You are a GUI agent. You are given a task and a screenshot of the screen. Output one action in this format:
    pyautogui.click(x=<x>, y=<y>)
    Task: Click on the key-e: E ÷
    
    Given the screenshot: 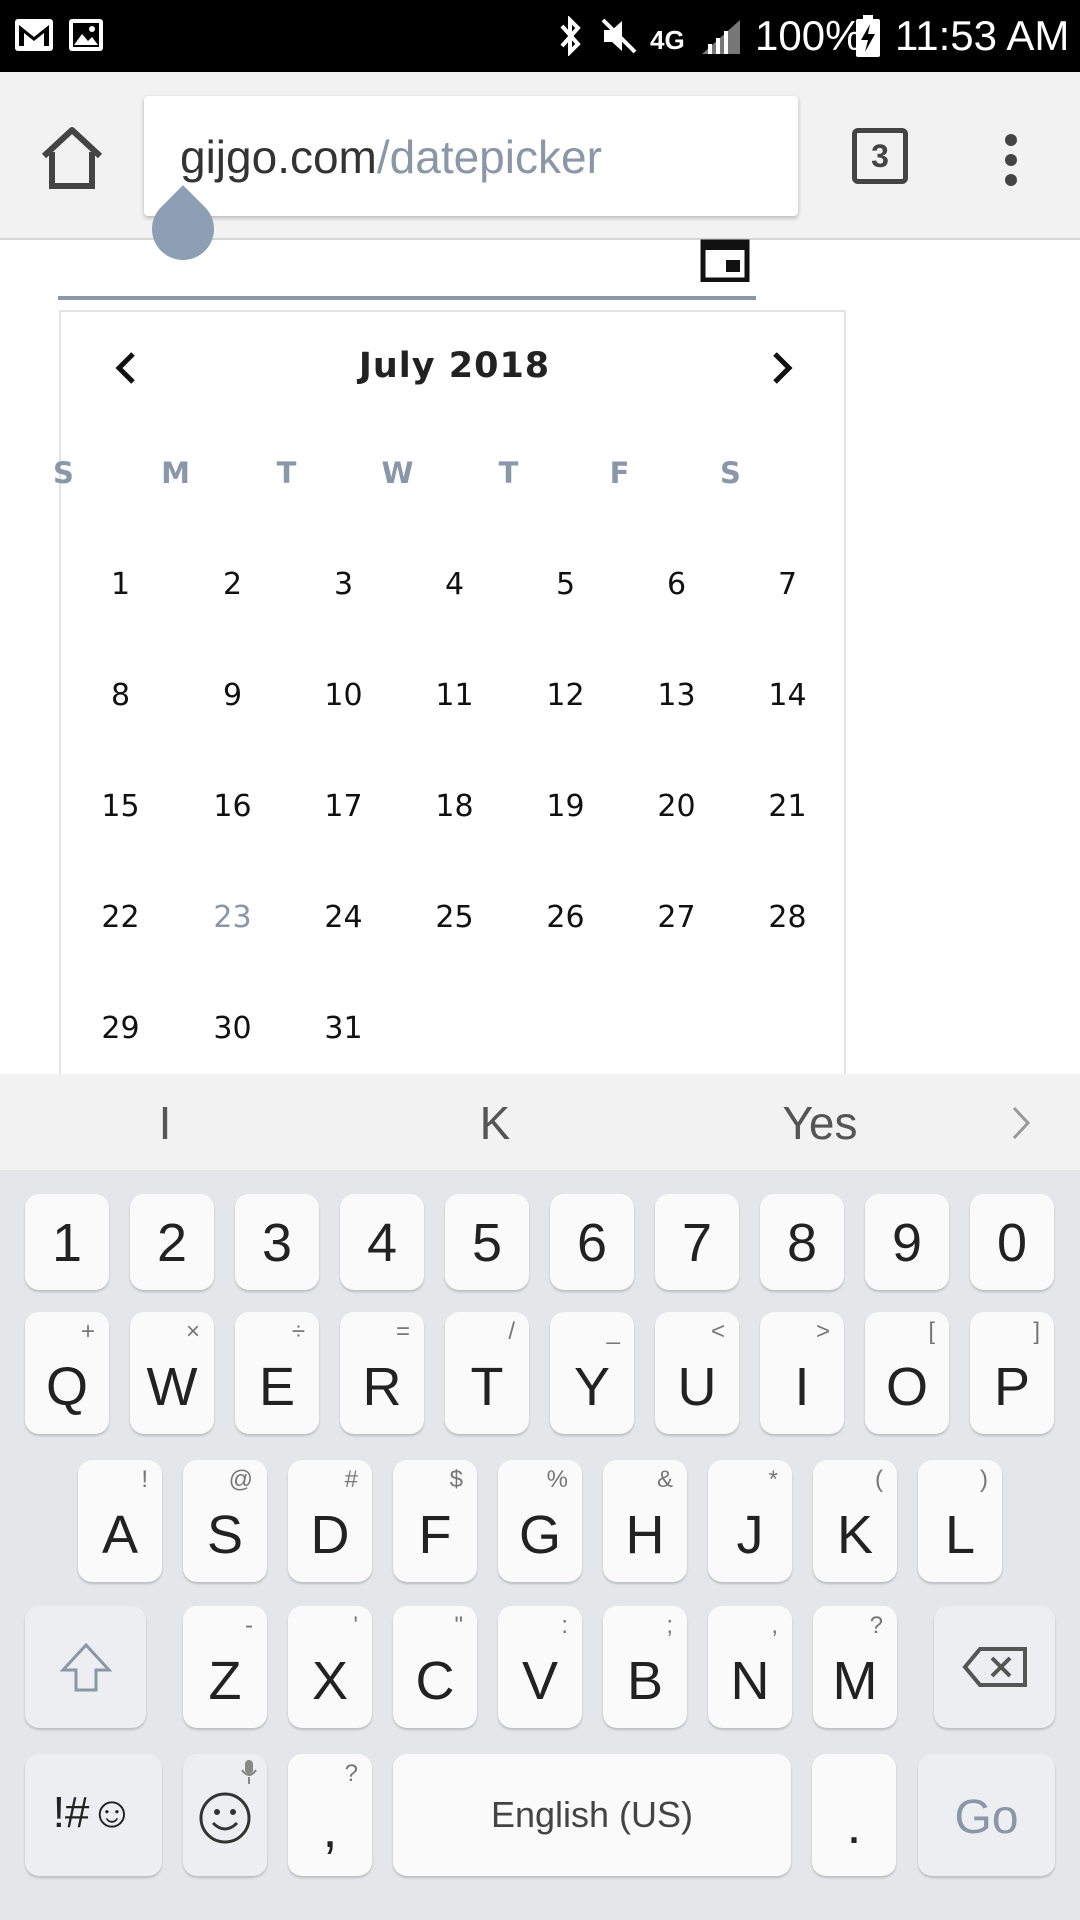 What is the action you would take?
    pyautogui.click(x=277, y=1373)
    